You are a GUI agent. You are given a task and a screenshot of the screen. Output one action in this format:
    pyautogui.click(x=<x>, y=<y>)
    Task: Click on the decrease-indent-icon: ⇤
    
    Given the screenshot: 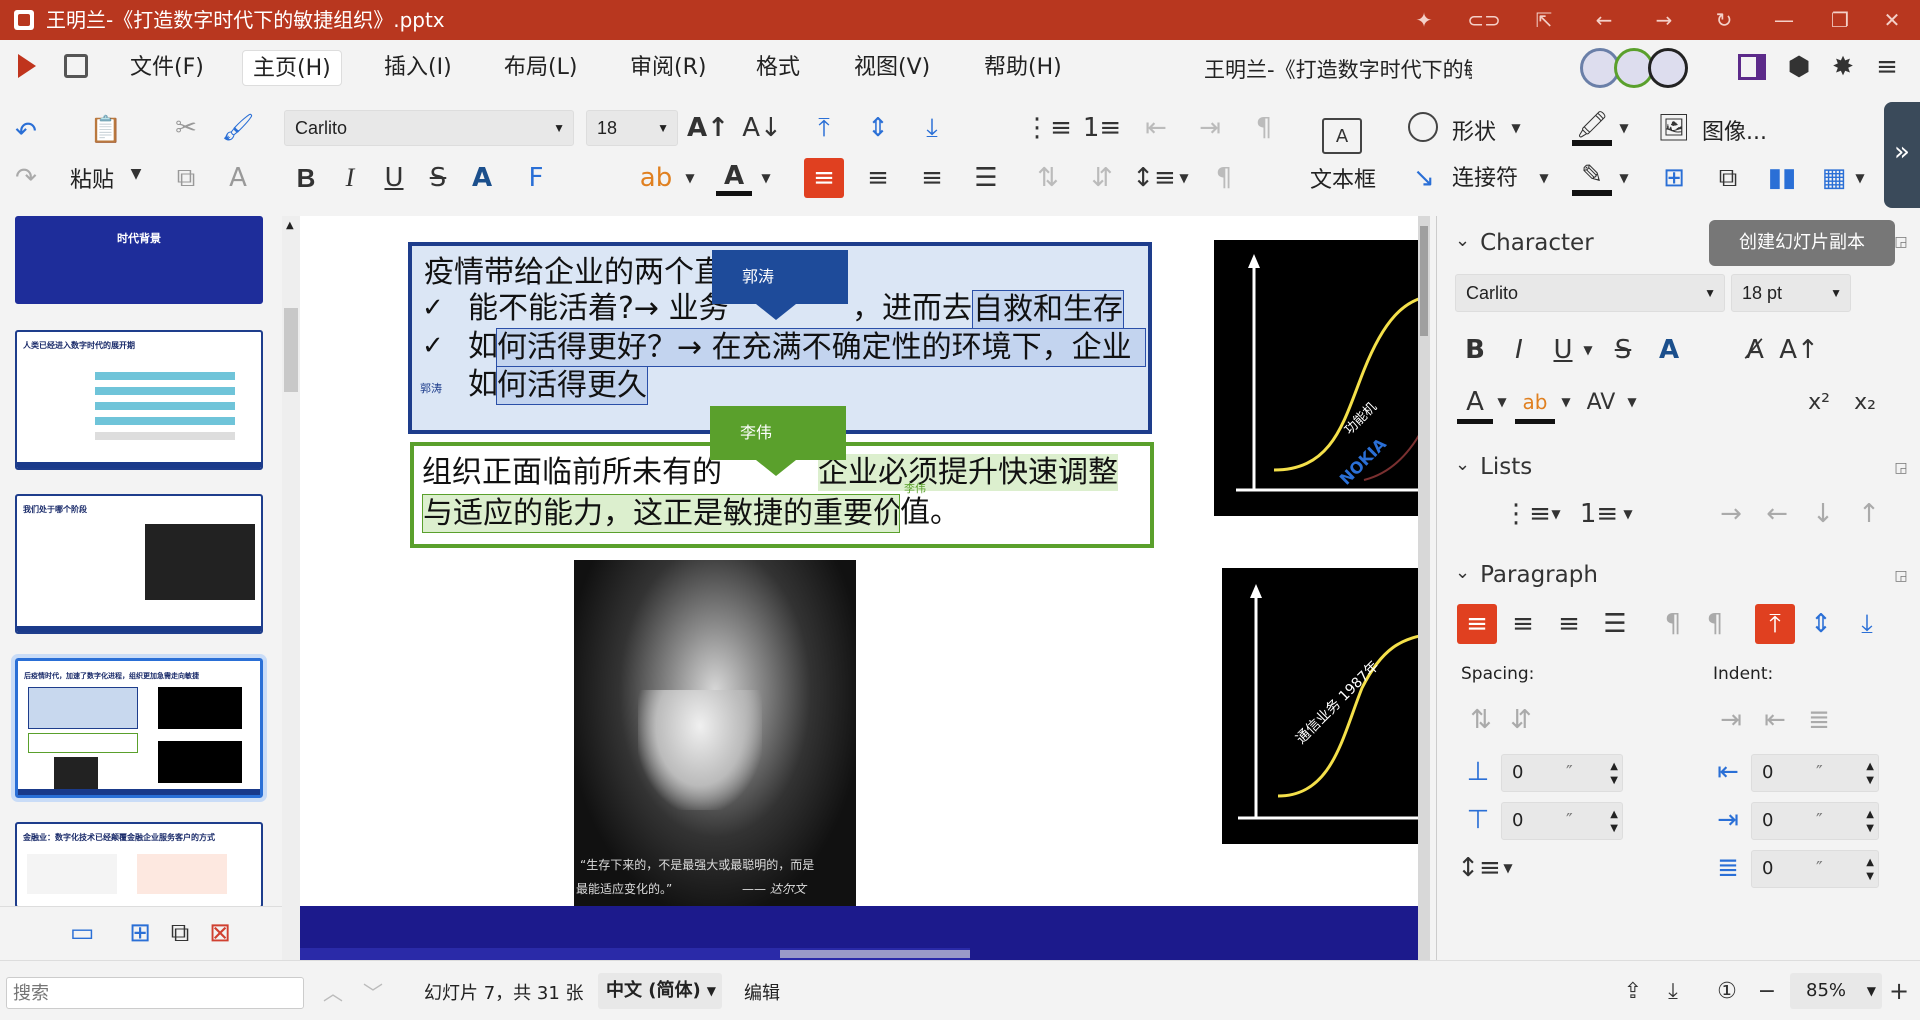 What is the action you would take?
    pyautogui.click(x=1156, y=128)
    